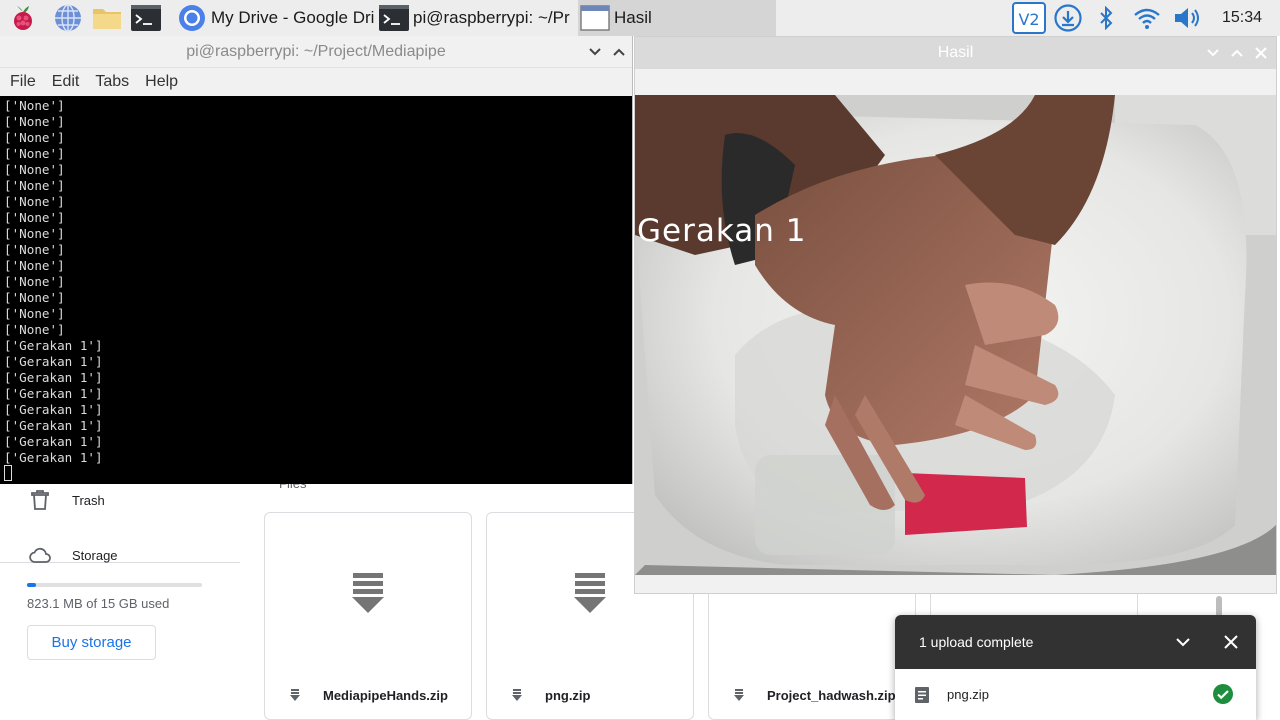 The image size is (1280, 720). I want to click on svg-text: V2, so click(1028, 19).